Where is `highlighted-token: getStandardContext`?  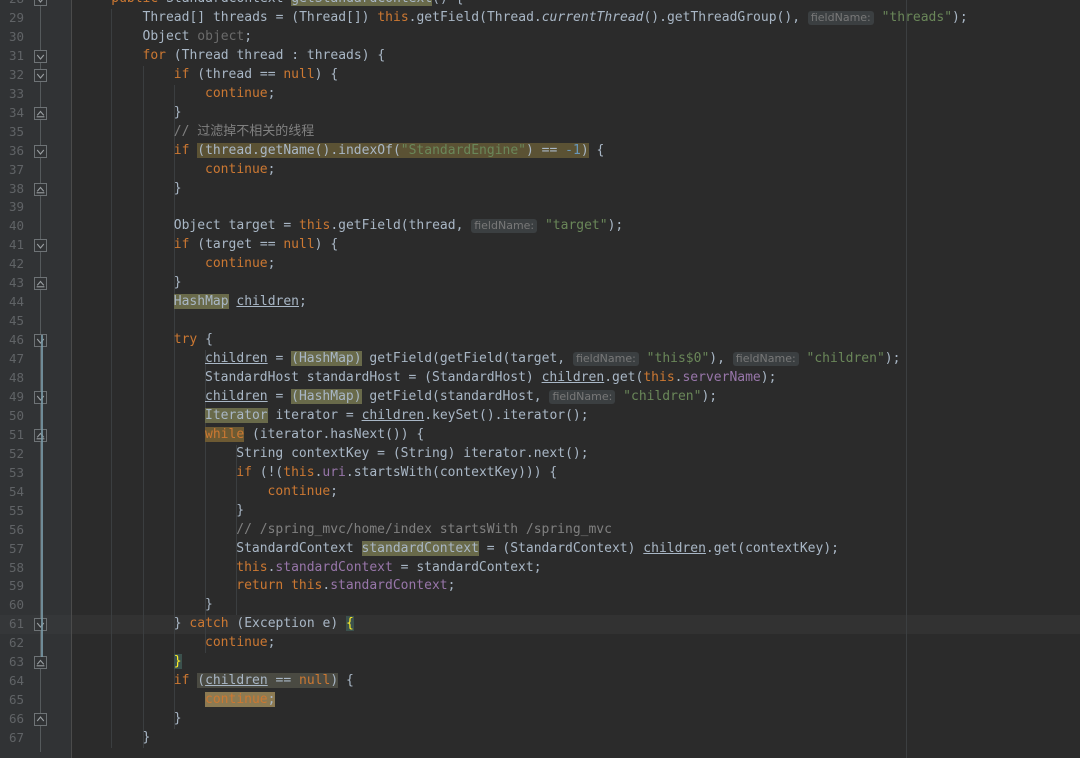
highlighted-token: getStandardContext is located at coordinates (362, 3).